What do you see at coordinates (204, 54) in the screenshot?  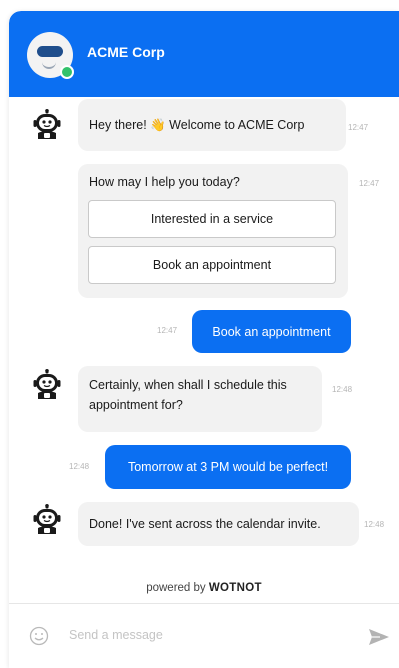 I see `chat-header: ACME Corp` at bounding box center [204, 54].